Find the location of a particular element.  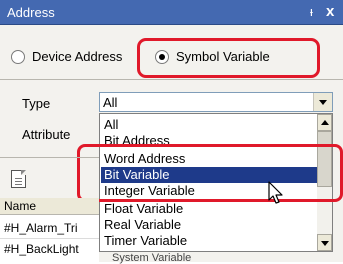

new-document-icon is located at coordinates (18, 179).